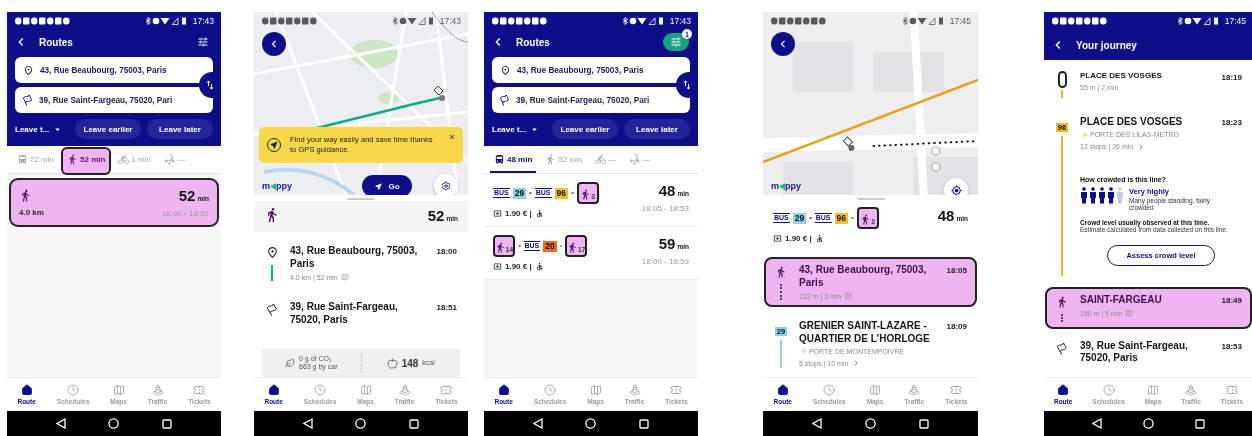 This screenshot has width=1252, height=436. I want to click on mode-tab: 1 min, so click(134, 160).